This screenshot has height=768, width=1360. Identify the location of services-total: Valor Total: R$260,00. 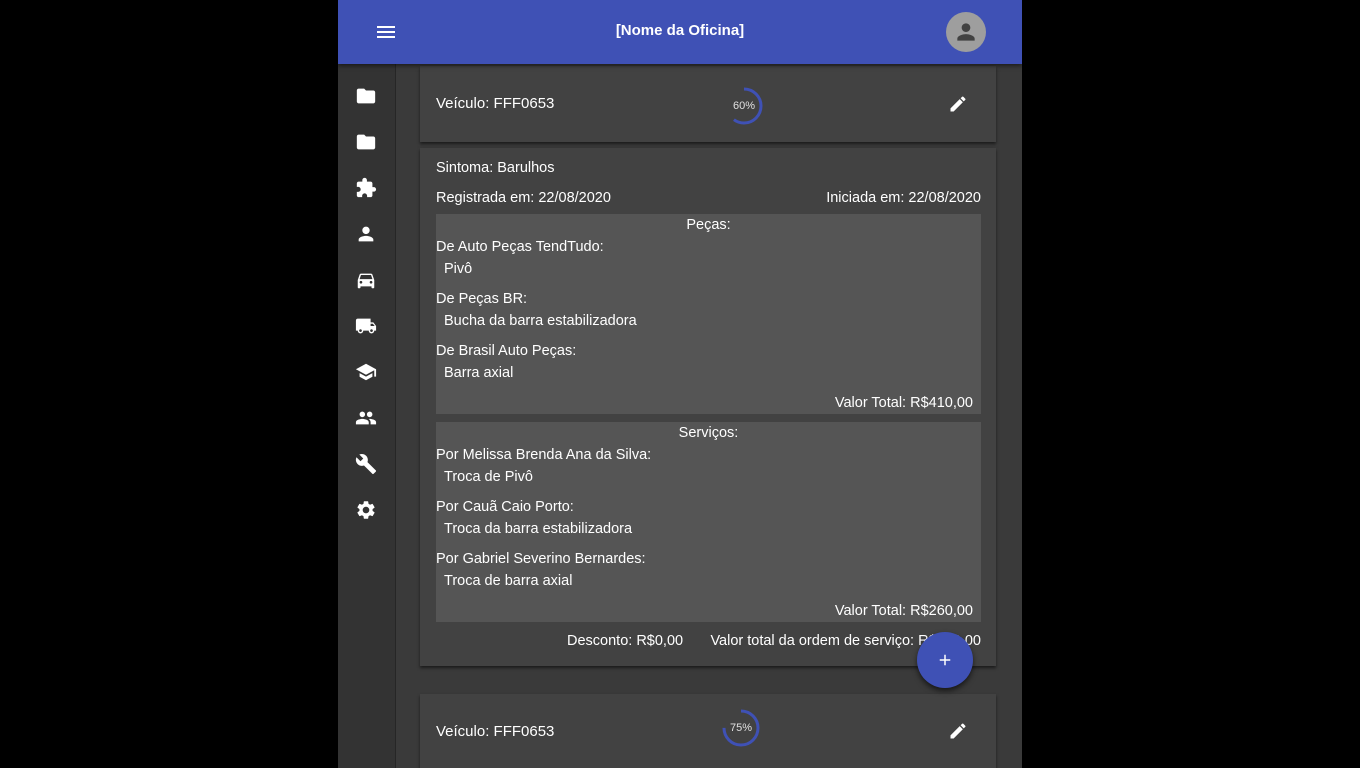
(903, 611).